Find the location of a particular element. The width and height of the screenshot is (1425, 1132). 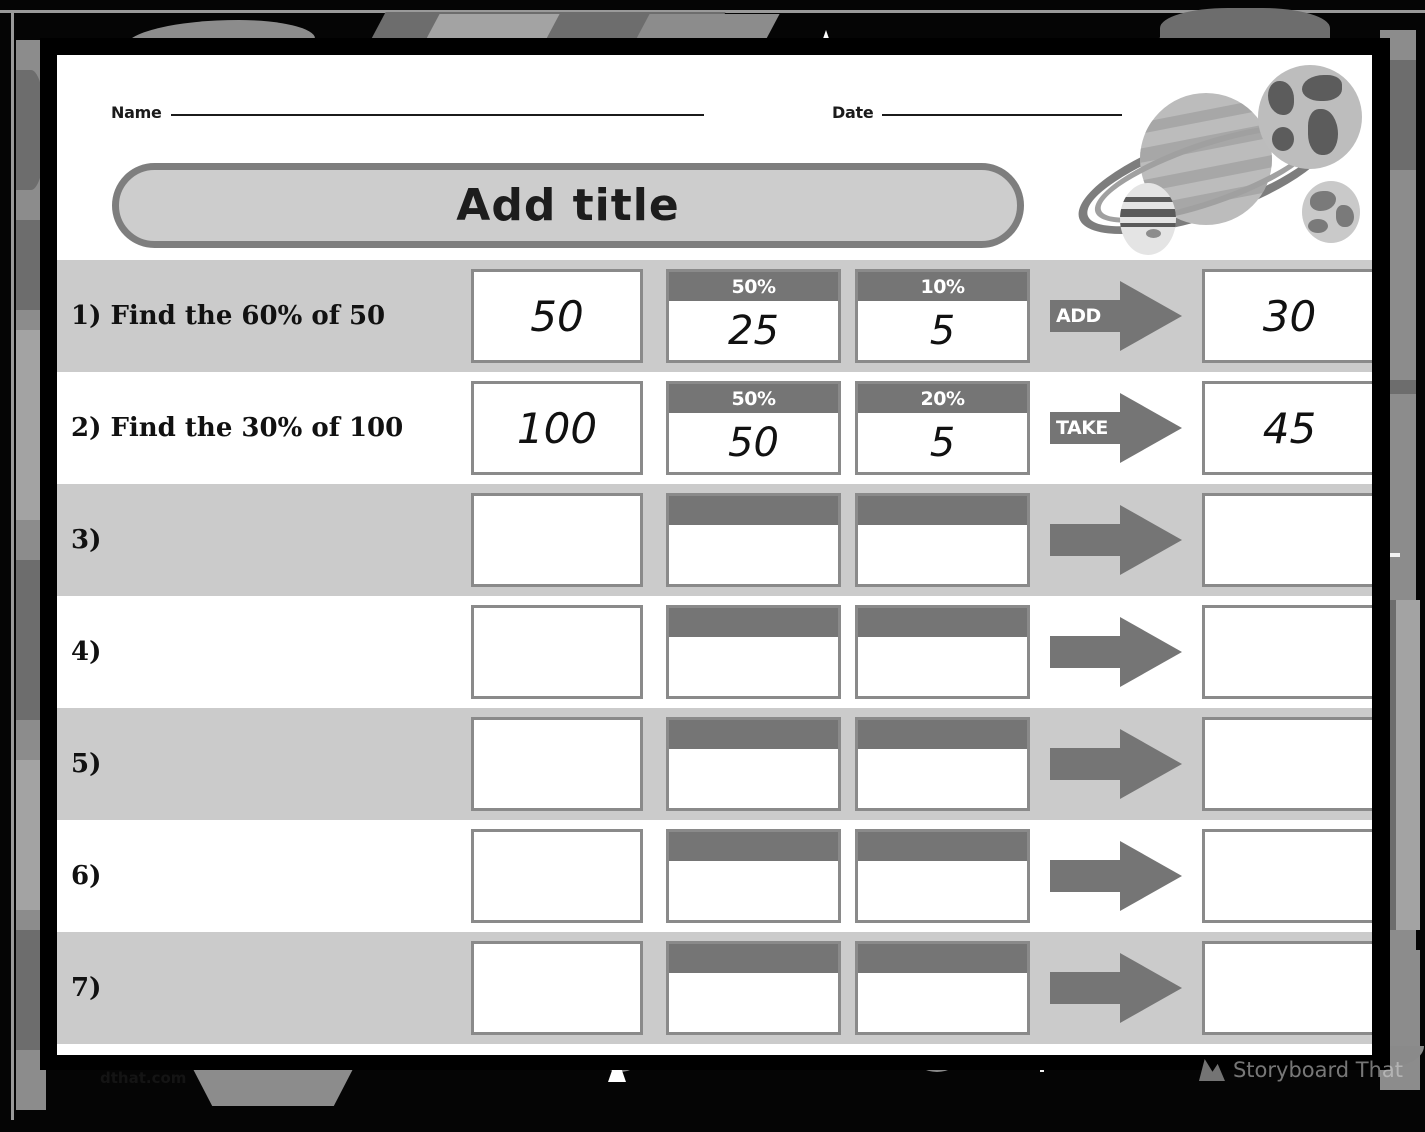

question-cell: 3) is located at coordinates (264, 540).